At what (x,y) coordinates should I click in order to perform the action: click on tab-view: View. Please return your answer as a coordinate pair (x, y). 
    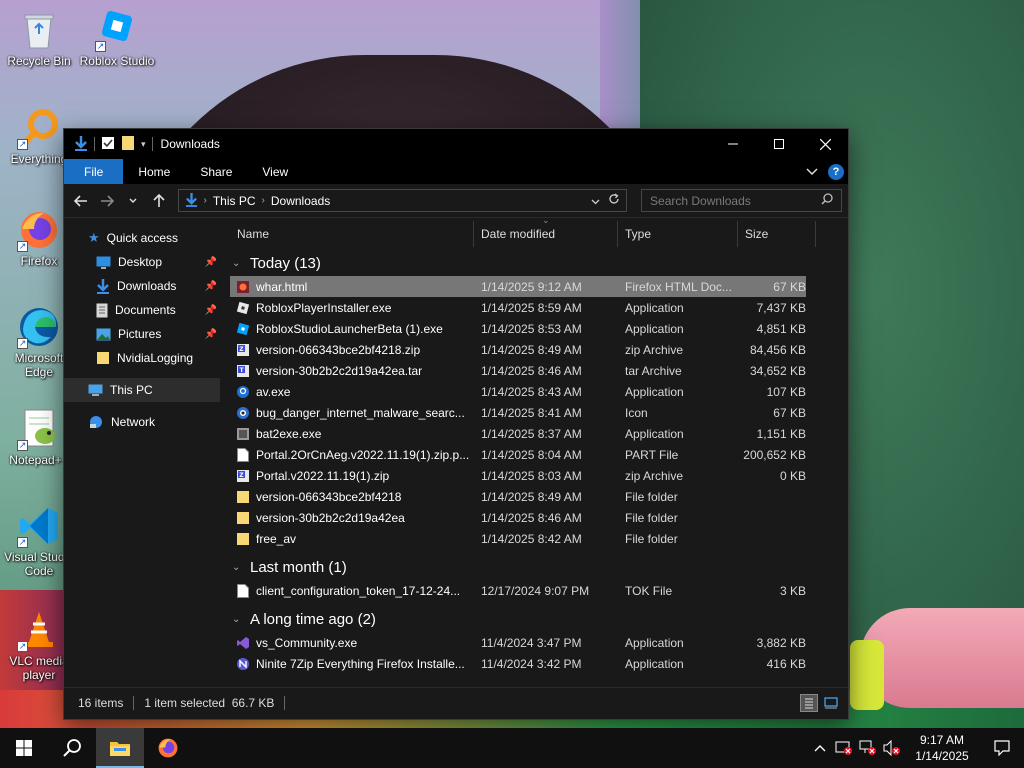
    Looking at the image, I should click on (275, 171).